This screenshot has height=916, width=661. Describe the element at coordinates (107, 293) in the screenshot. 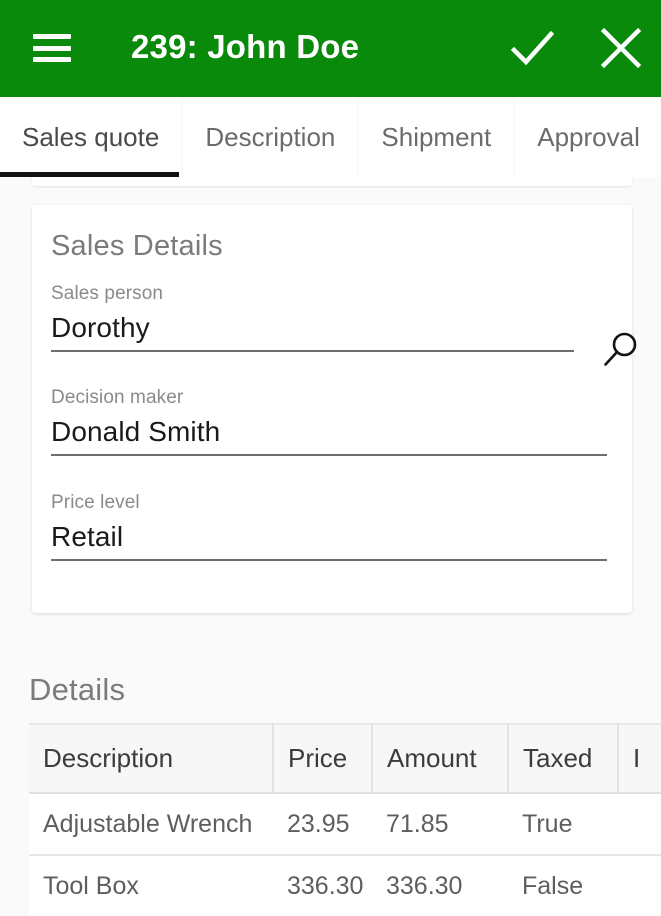

I see `field-label-sales-person: Sales person` at that location.